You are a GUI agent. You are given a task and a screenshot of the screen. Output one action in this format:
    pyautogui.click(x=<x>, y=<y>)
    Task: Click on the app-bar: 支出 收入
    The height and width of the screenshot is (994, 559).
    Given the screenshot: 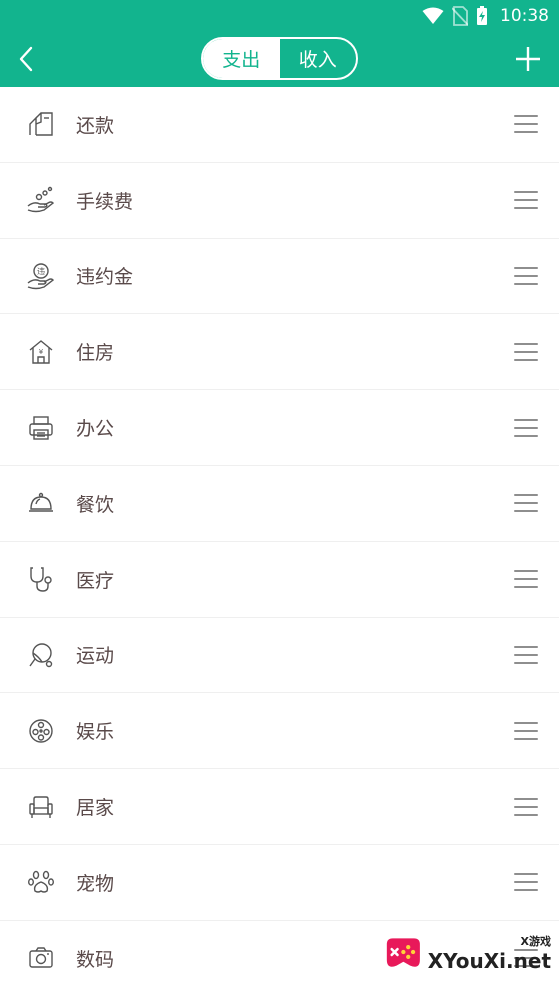 What is the action you would take?
    pyautogui.click(x=279, y=59)
    